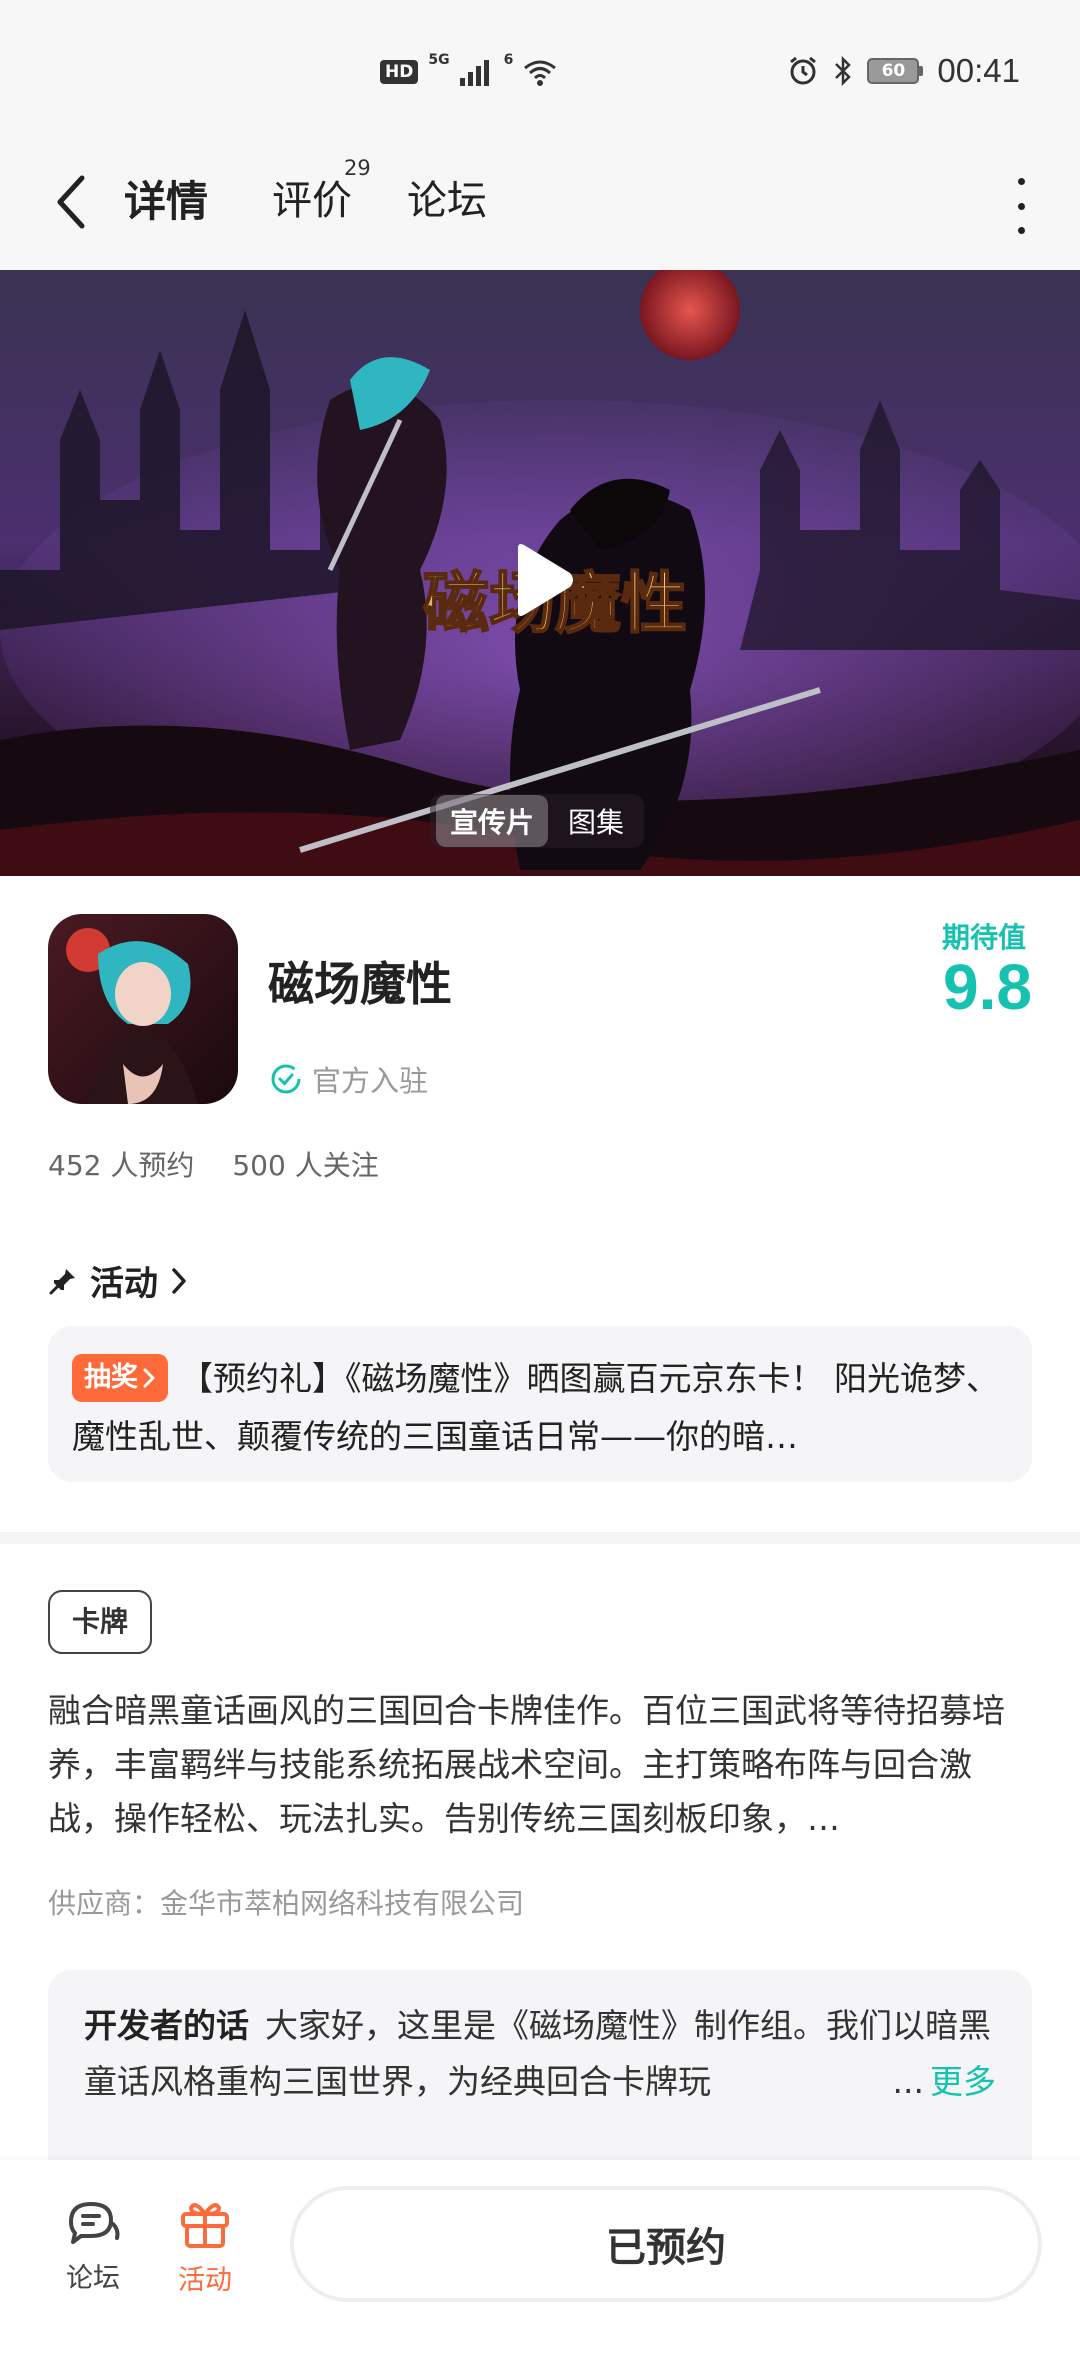  I want to click on battery-icon: 60, so click(895, 71).